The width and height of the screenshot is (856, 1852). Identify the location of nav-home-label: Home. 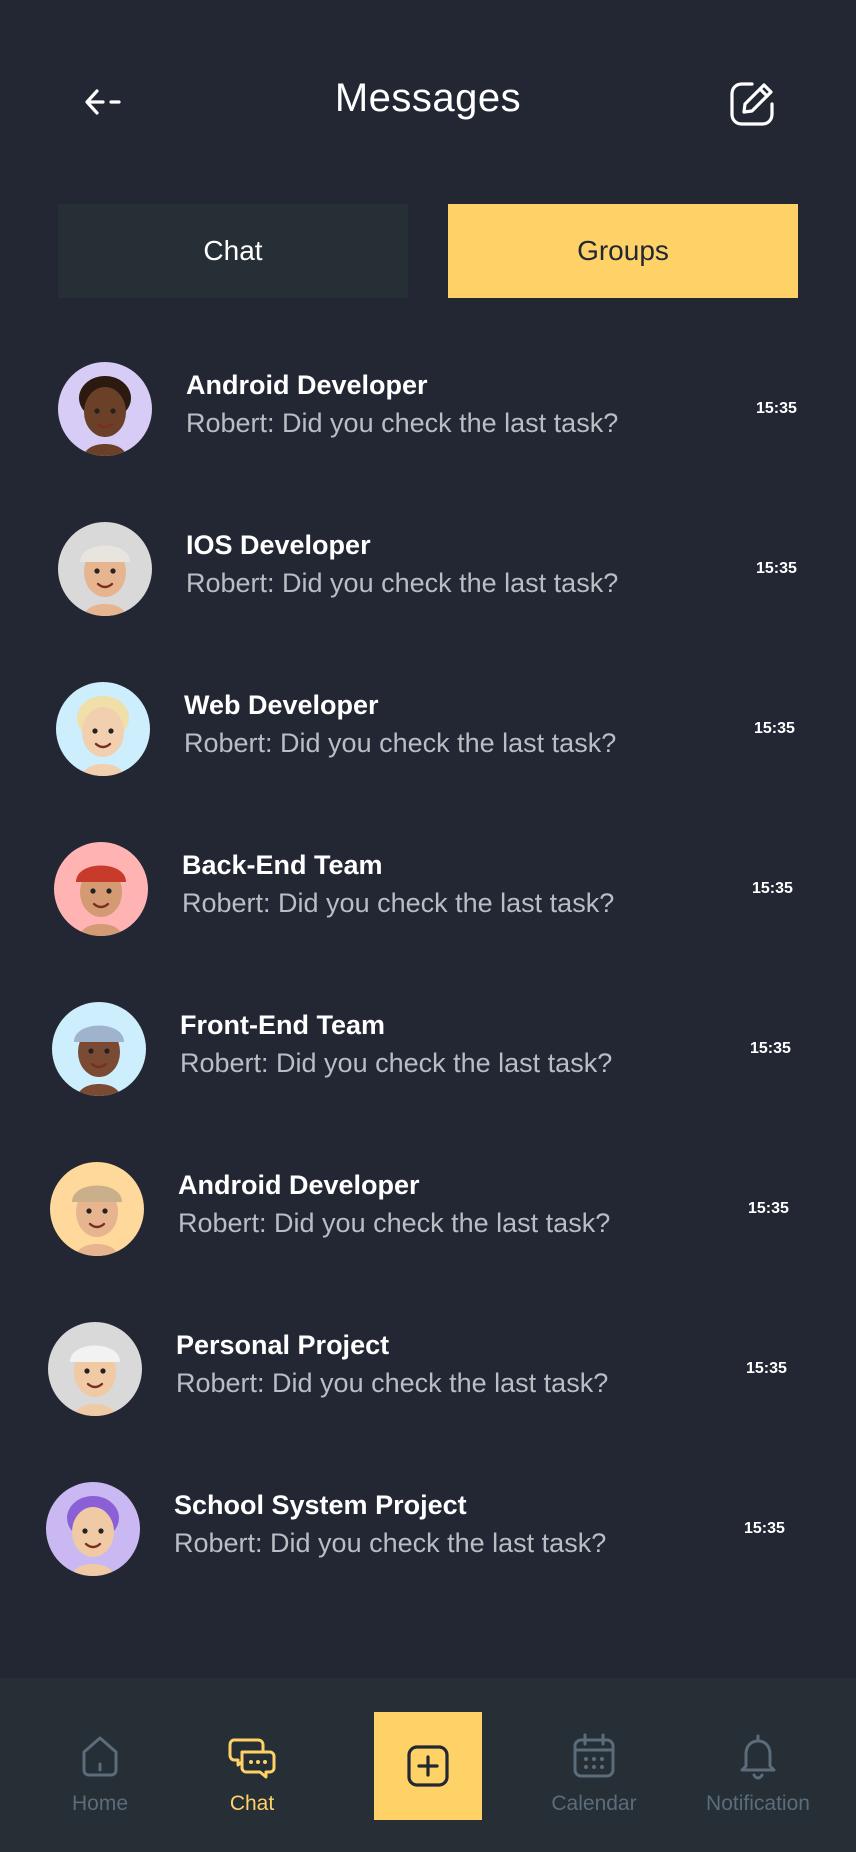
(100, 1803).